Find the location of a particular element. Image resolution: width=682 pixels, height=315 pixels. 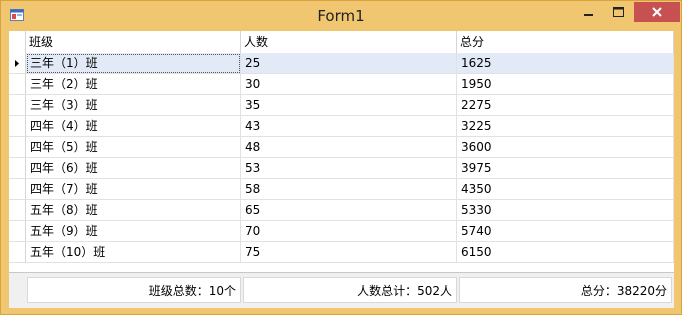

cell-total: 4350 is located at coordinates (565, 189).